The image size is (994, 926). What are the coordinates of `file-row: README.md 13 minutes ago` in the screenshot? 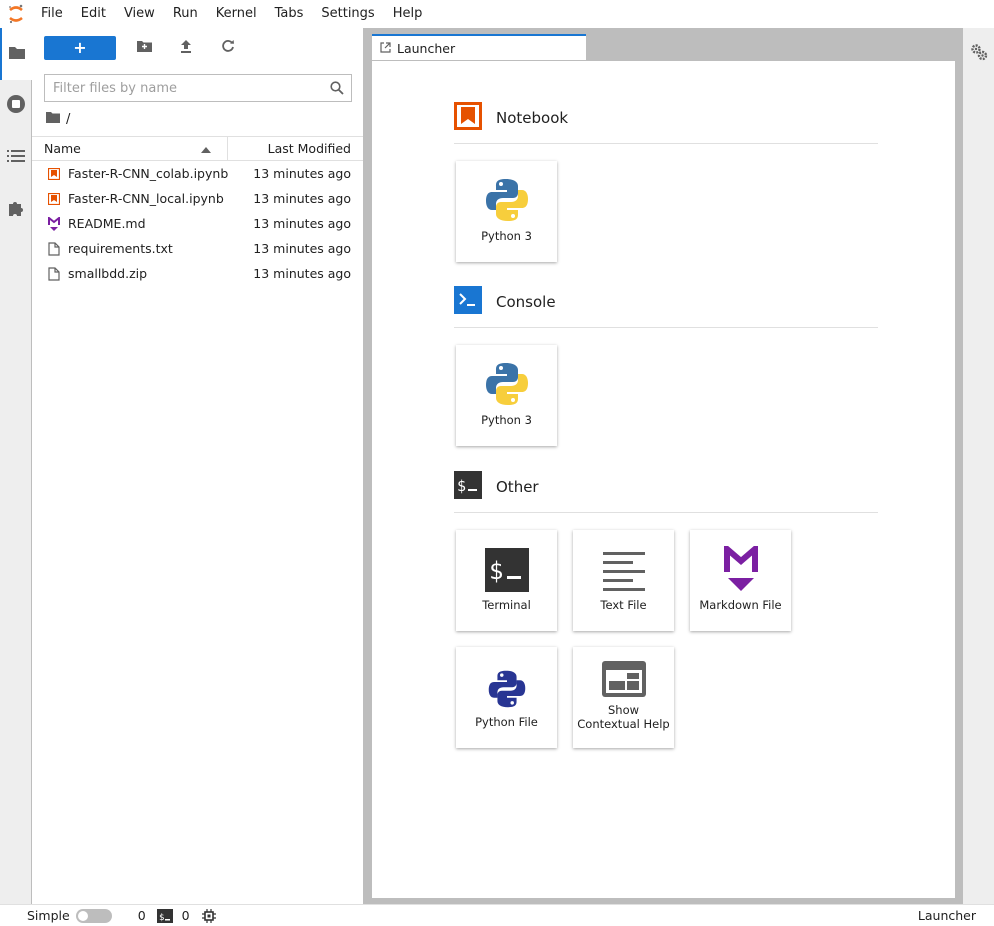 It's located at (197, 223).